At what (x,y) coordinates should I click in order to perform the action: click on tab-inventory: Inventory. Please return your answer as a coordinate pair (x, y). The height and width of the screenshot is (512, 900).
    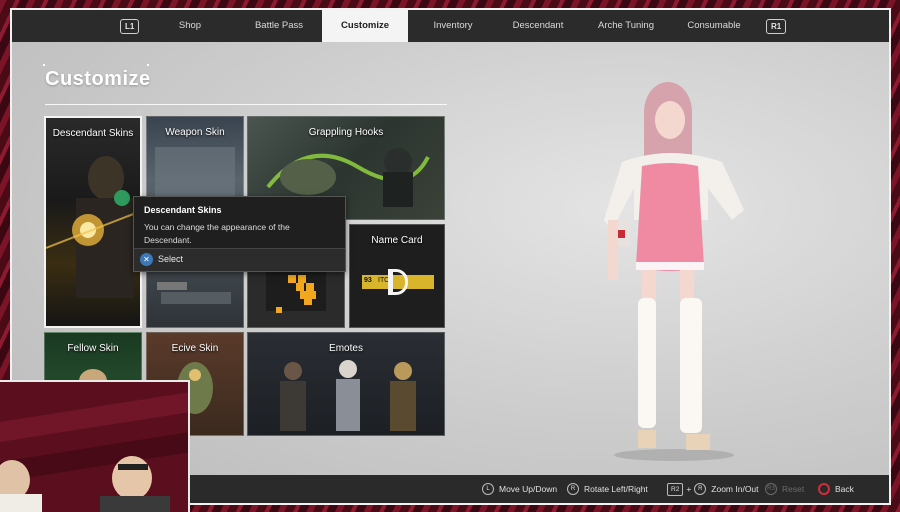
    Looking at the image, I should click on (453, 26).